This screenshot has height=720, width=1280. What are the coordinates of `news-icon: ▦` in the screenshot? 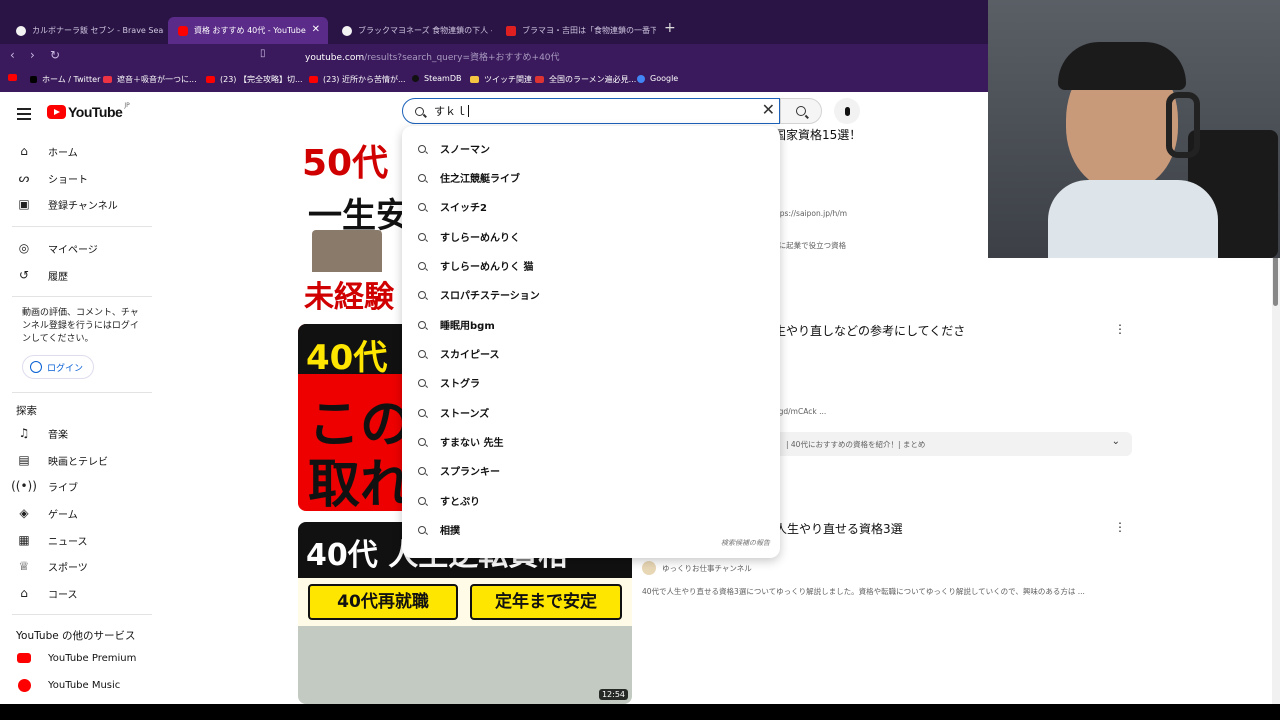 It's located at (24, 540).